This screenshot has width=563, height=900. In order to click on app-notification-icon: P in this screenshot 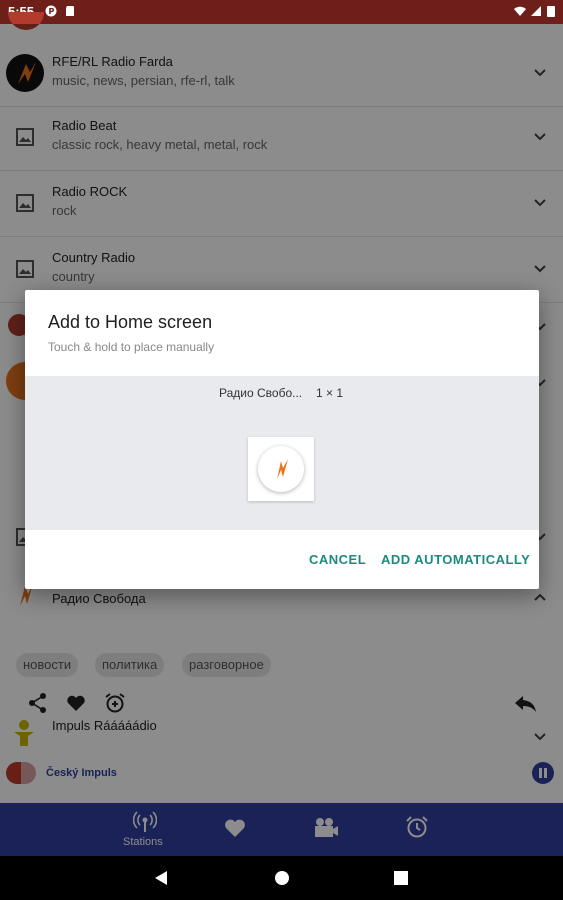, I will do `click(51, 11)`.